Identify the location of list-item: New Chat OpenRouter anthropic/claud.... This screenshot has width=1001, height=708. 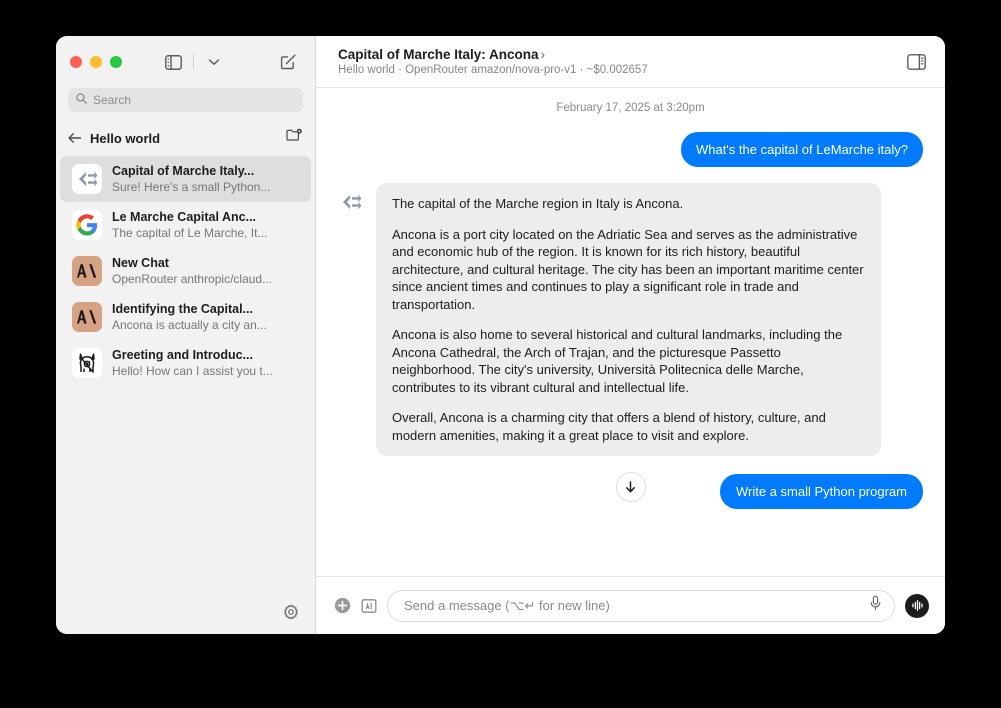
(185, 271).